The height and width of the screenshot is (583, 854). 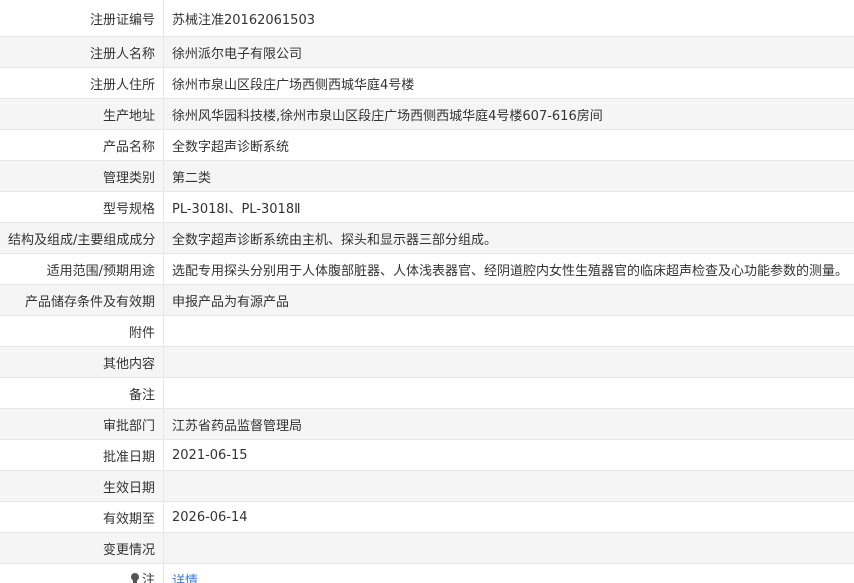 What do you see at coordinates (508, 300) in the screenshot?
I see `detail-row-value: 申报产品为有源产品` at bounding box center [508, 300].